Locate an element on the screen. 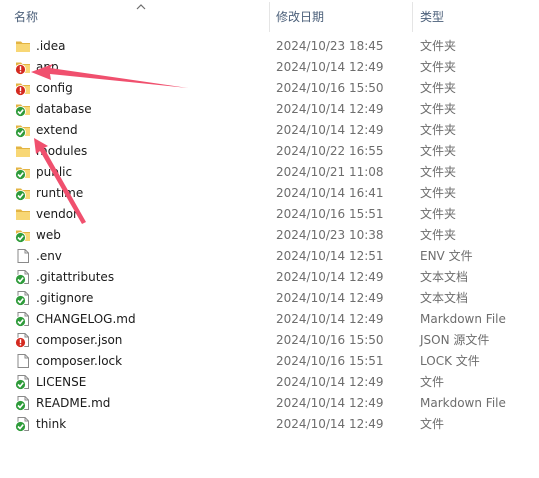 The image size is (539, 478). file-modified-date: 2024/10/16 15:51 is located at coordinates (330, 214).